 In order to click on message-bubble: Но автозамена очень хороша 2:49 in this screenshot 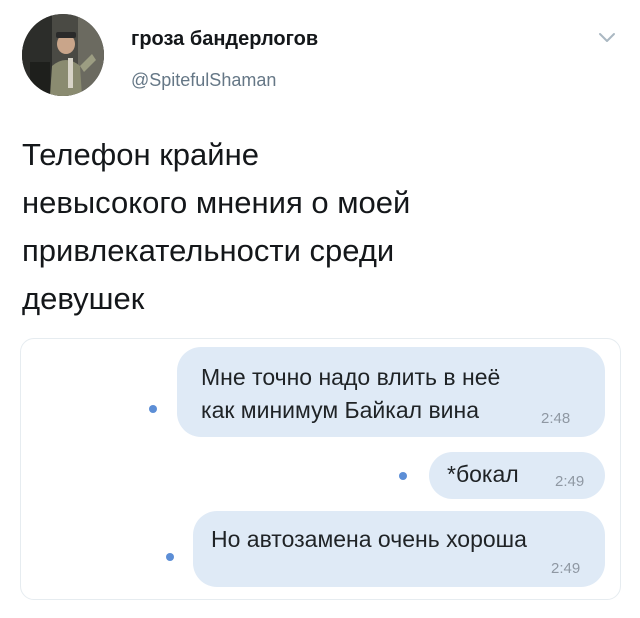, I will do `click(399, 549)`.